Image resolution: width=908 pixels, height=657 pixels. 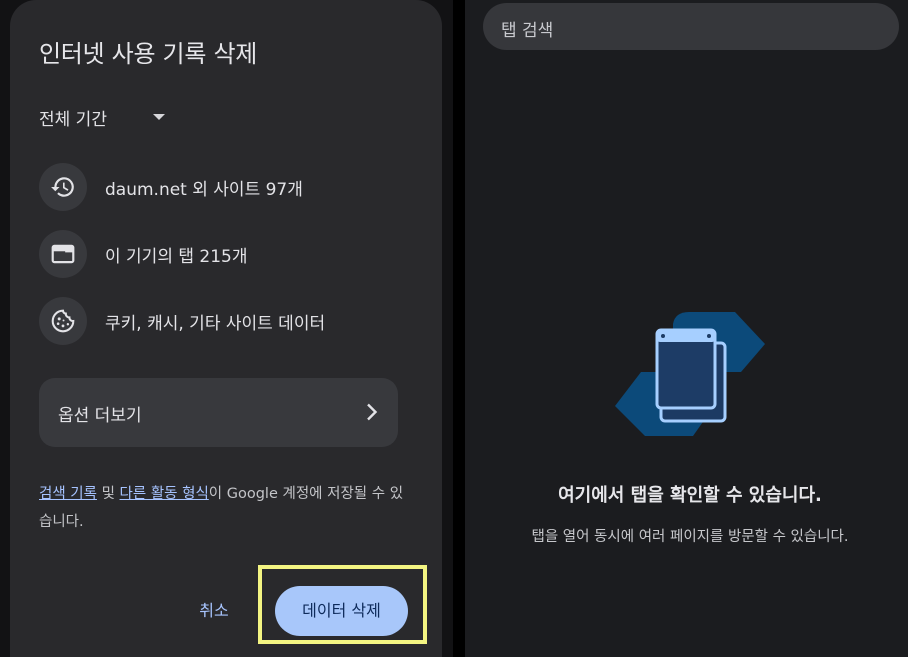 I want to click on cookies-item: 쿠키, 캐시, 기타 사이트 데이터, so click(x=182, y=321).